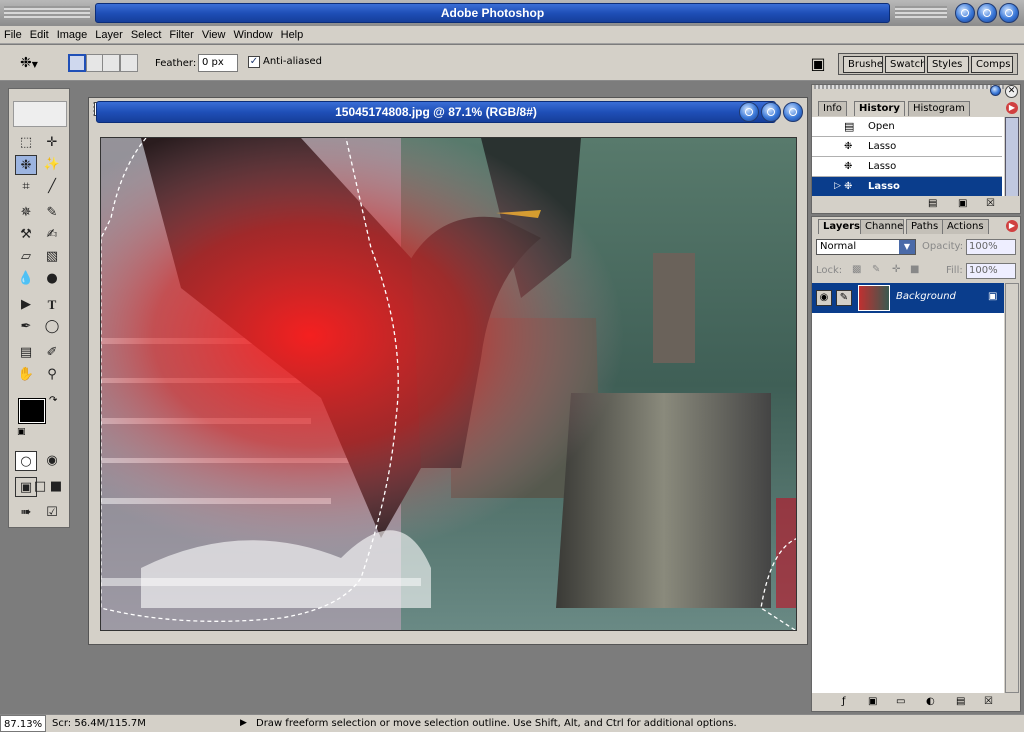 The height and width of the screenshot is (732, 1024). What do you see at coordinates (111, 63) in the screenshot?
I see `subtract-selection-button` at bounding box center [111, 63].